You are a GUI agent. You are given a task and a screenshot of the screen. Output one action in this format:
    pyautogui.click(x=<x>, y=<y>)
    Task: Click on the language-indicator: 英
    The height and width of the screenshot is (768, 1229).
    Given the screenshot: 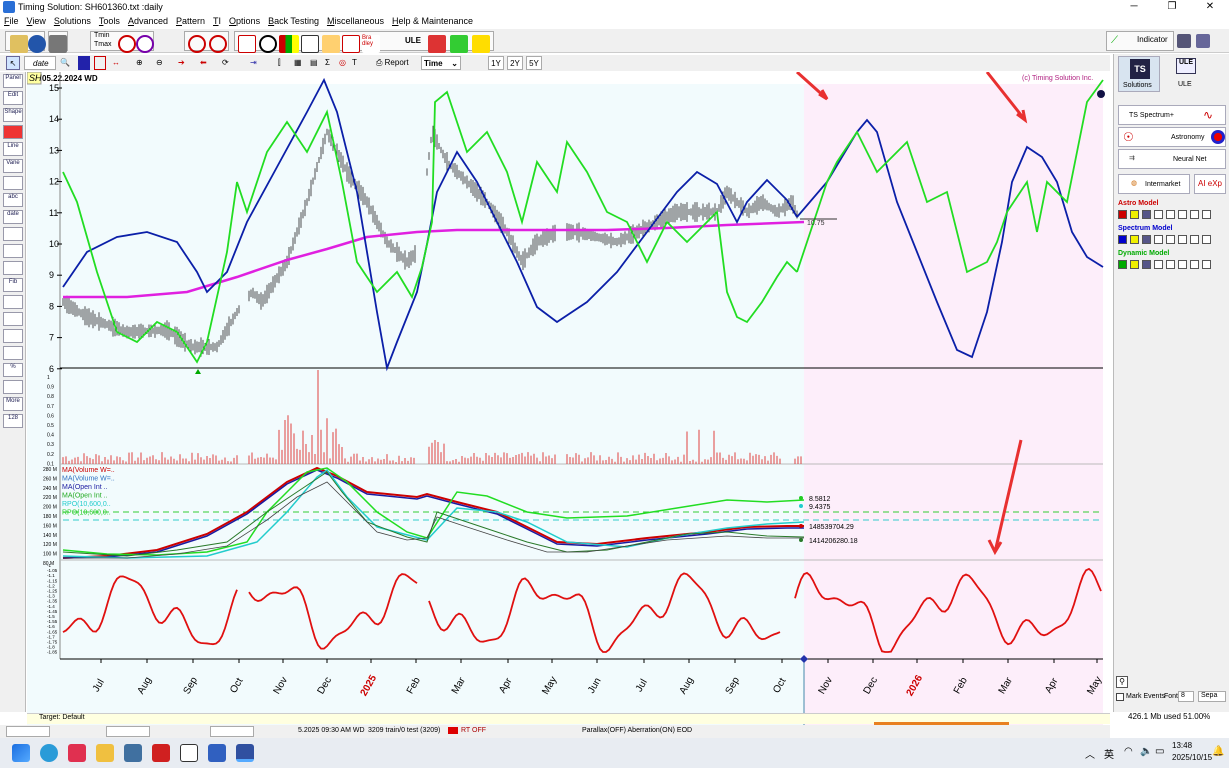 What is the action you would take?
    pyautogui.click(x=1109, y=753)
    